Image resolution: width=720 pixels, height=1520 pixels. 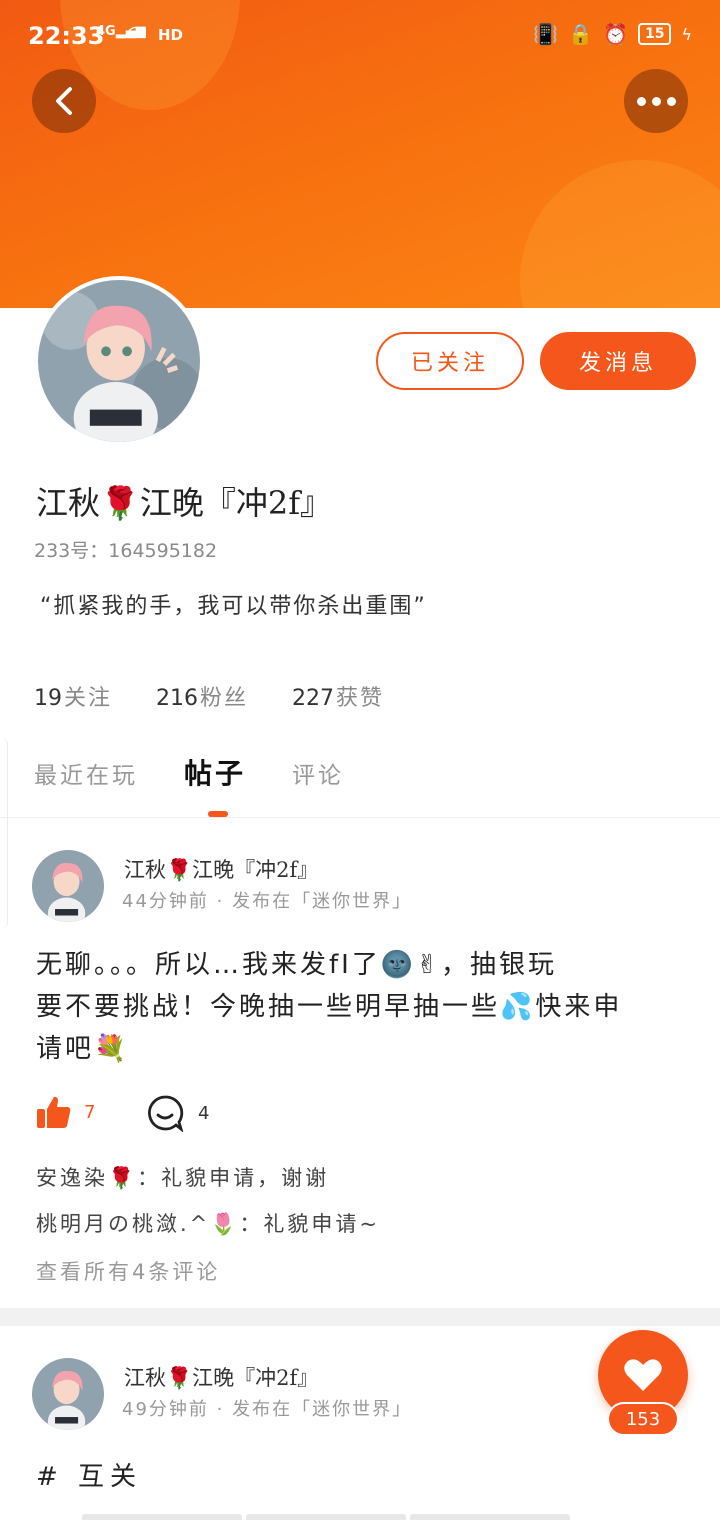 I want to click on profile-tabs: 最近在玩 帖子 评论, so click(x=212, y=772).